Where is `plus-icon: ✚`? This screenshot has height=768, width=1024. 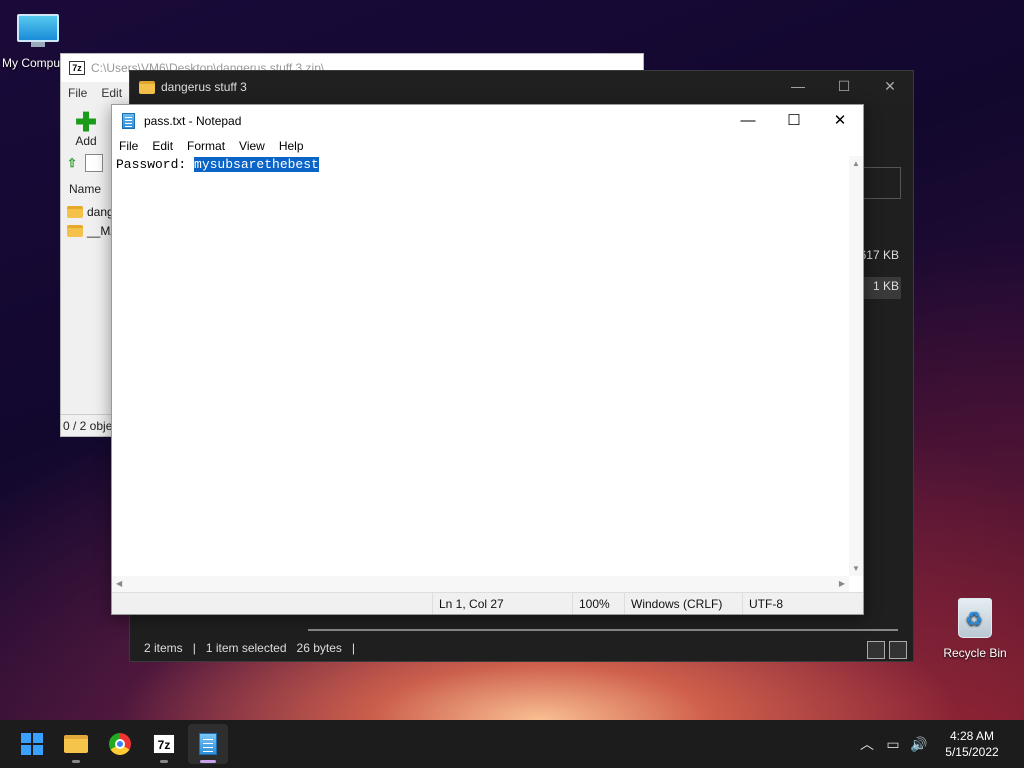 plus-icon: ✚ is located at coordinates (86, 122).